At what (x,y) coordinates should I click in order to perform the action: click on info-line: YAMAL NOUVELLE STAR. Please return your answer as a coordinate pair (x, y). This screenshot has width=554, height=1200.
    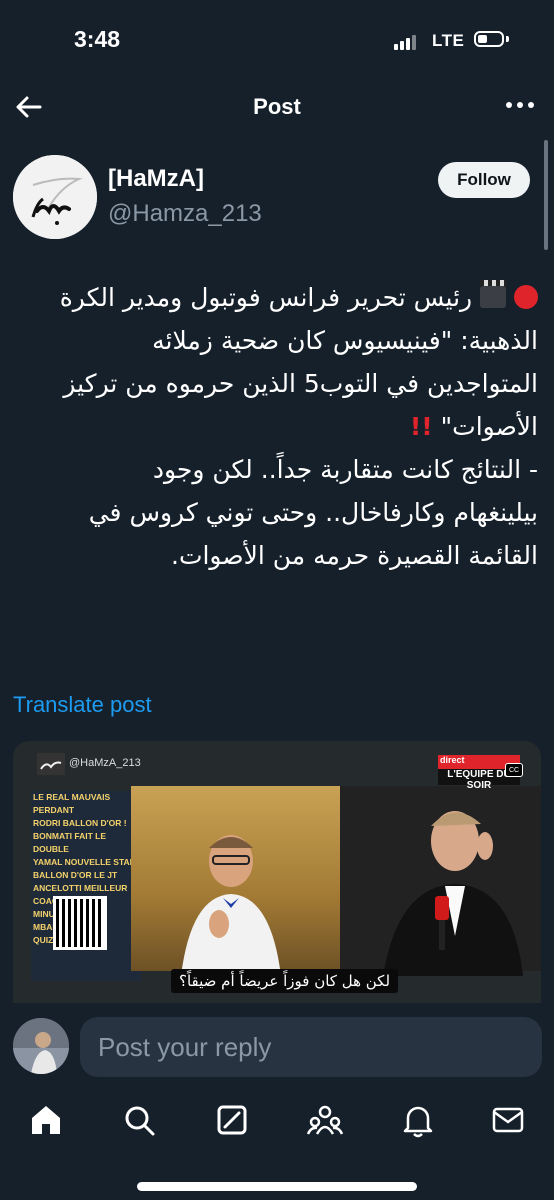
    Looking at the image, I should click on (84, 862).